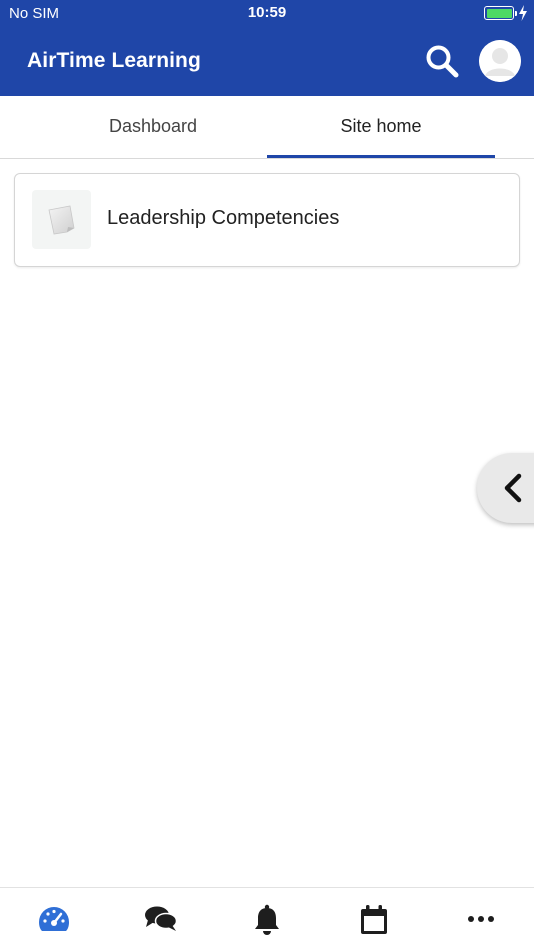 This screenshot has width=534, height=950. I want to click on calendar-icon, so click(373, 919).